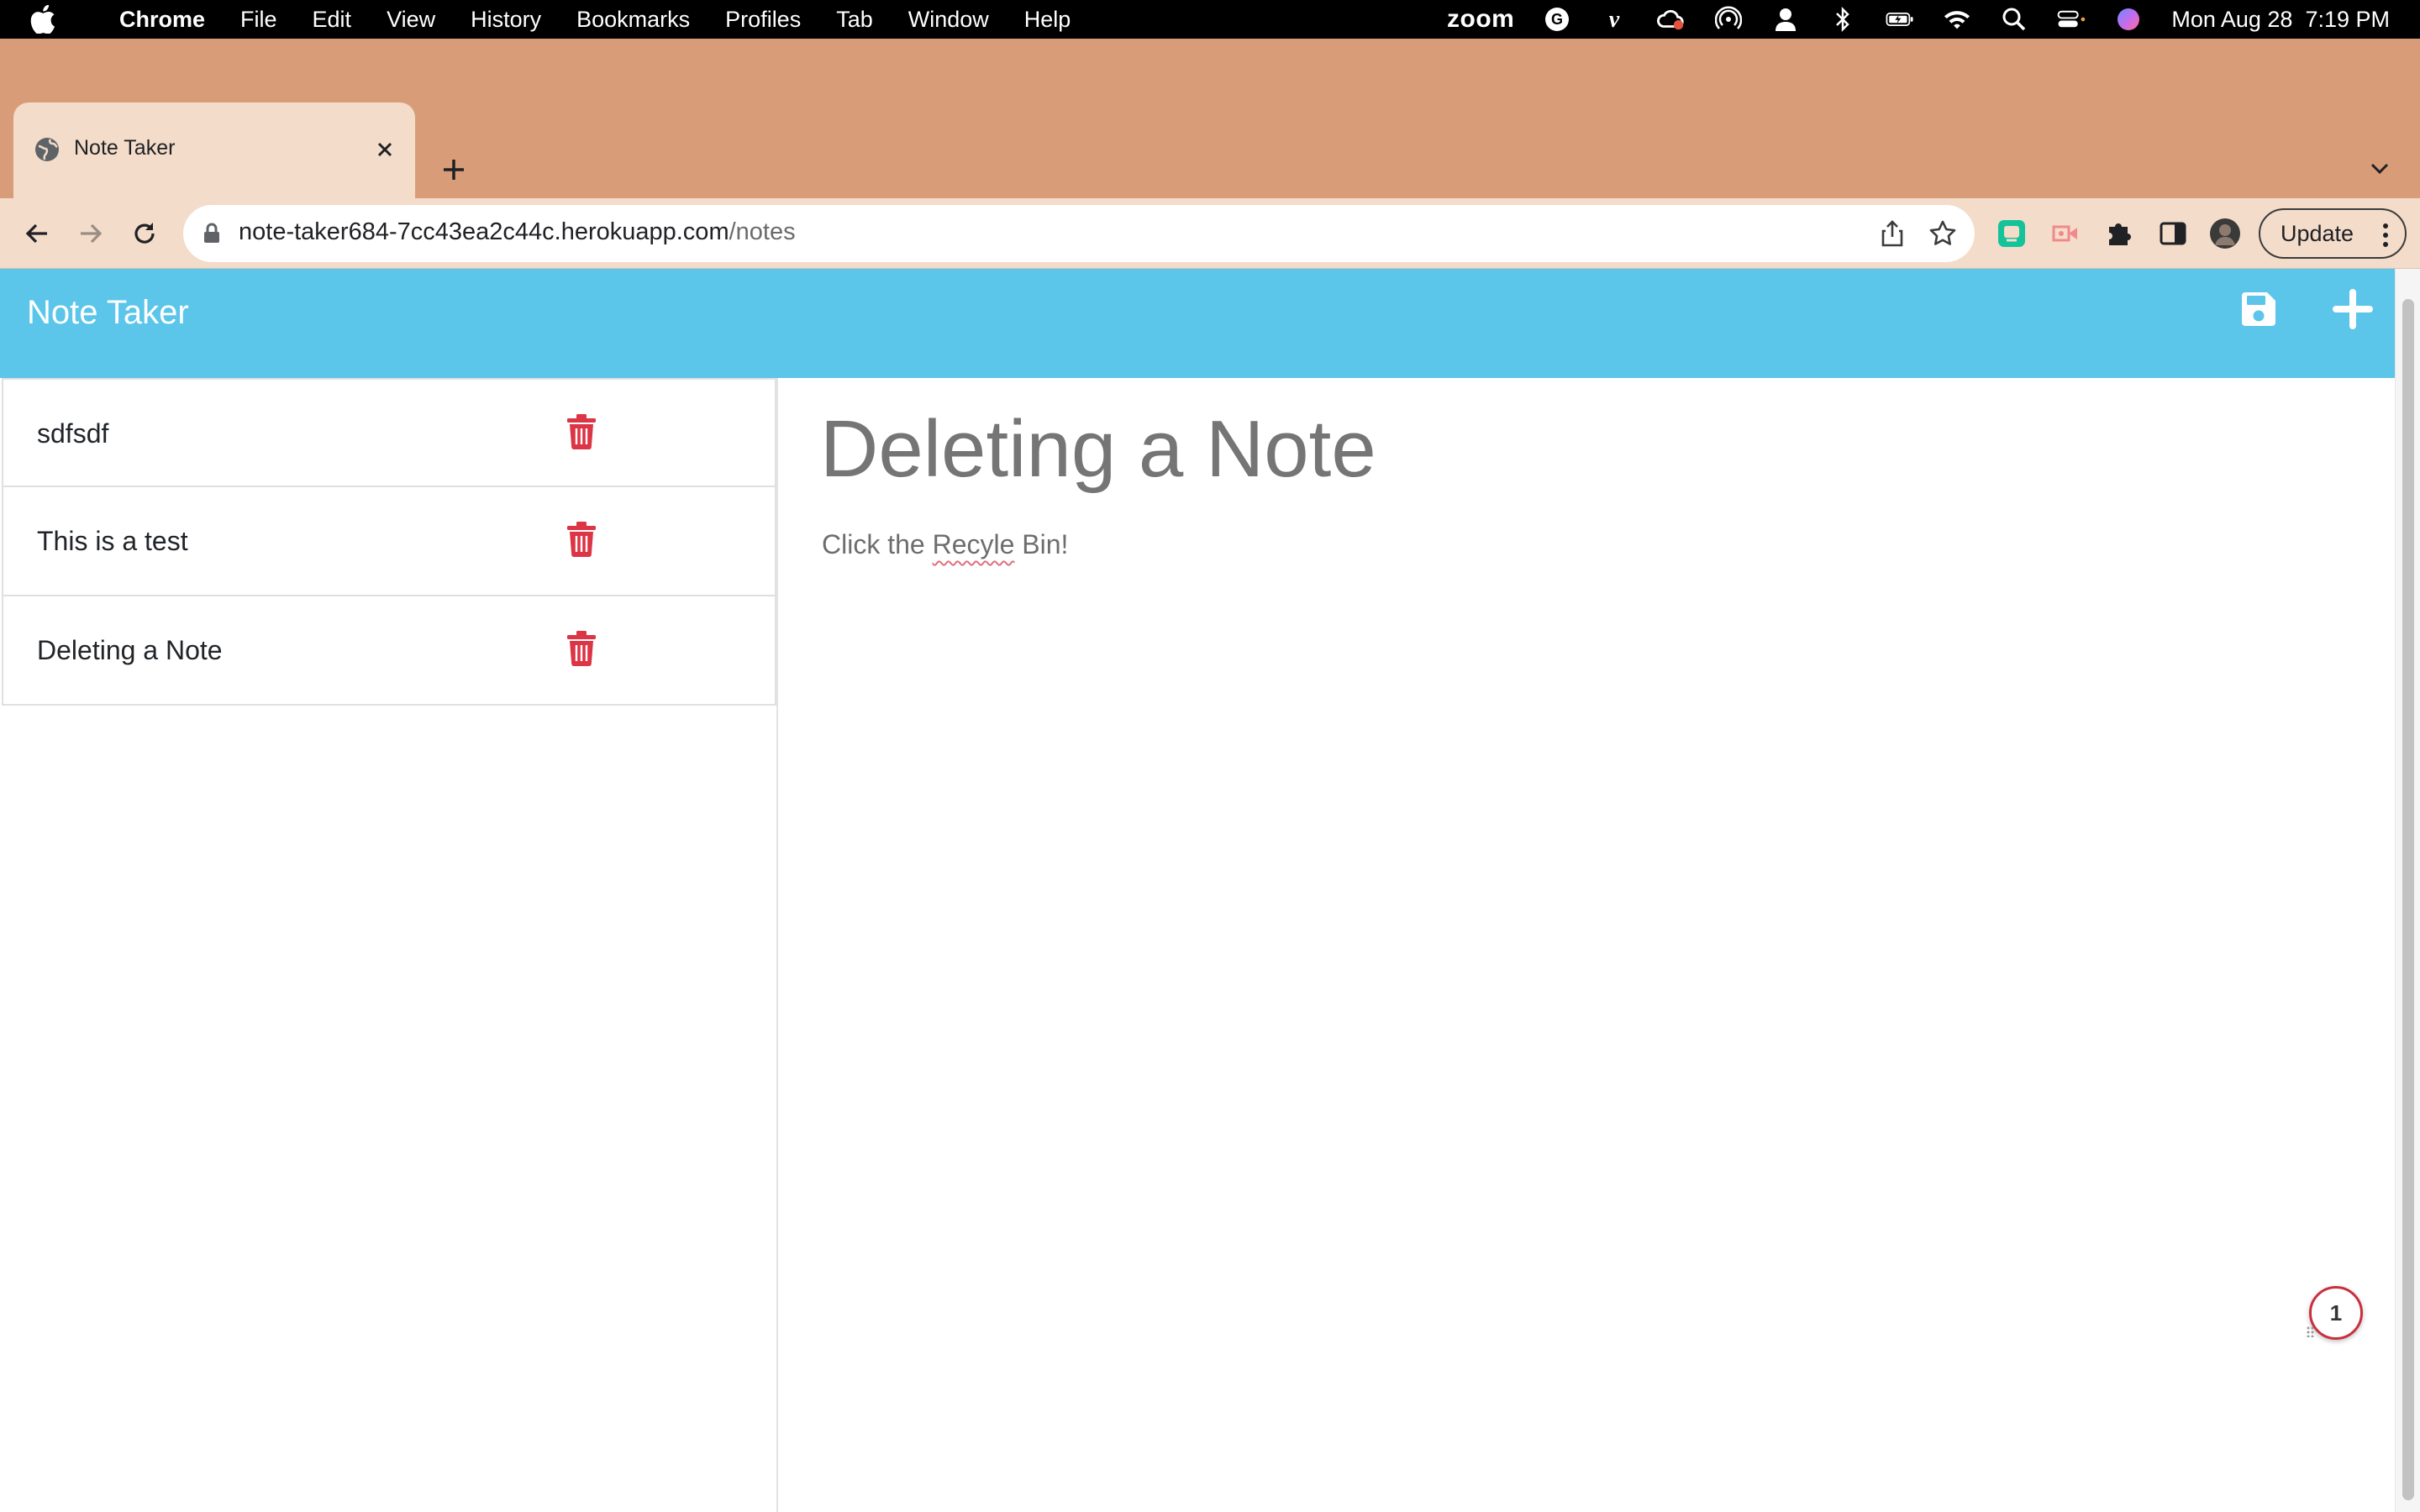 Image resolution: width=2420 pixels, height=1512 pixels. What do you see at coordinates (1843, 19) in the screenshot?
I see `bluetooth-icon` at bounding box center [1843, 19].